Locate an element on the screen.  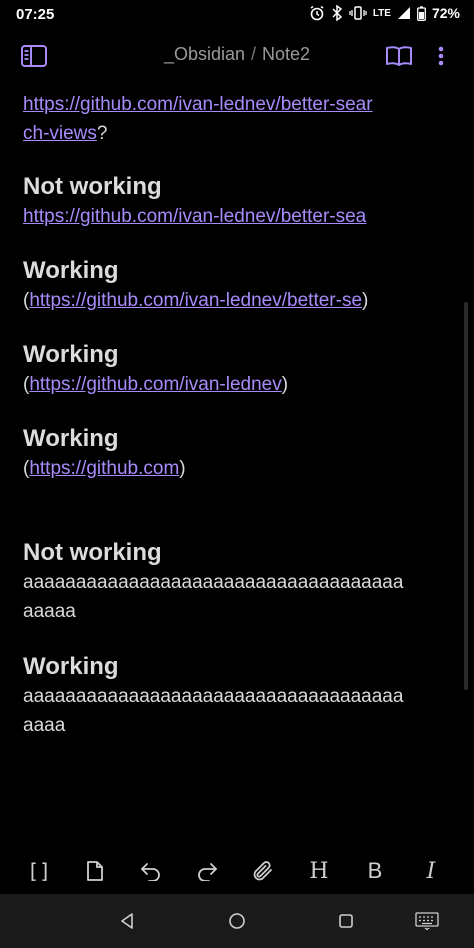
more-vertical-icon is located at coordinates (441, 56).